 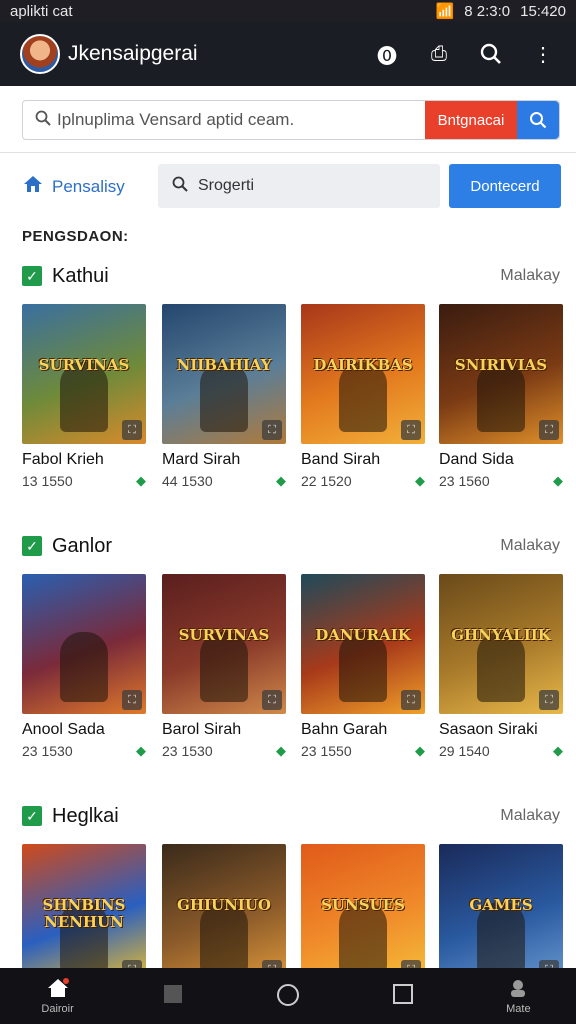 I want to click on circle-icon, so click(x=288, y=996).